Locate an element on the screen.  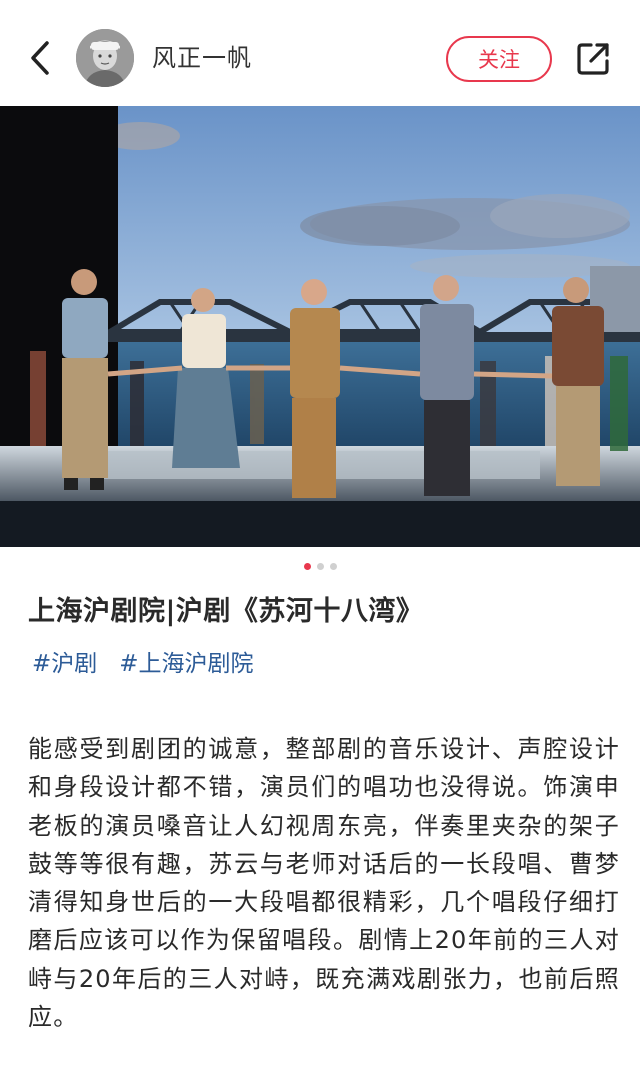
user-avatar-icon is located at coordinates (105, 58).